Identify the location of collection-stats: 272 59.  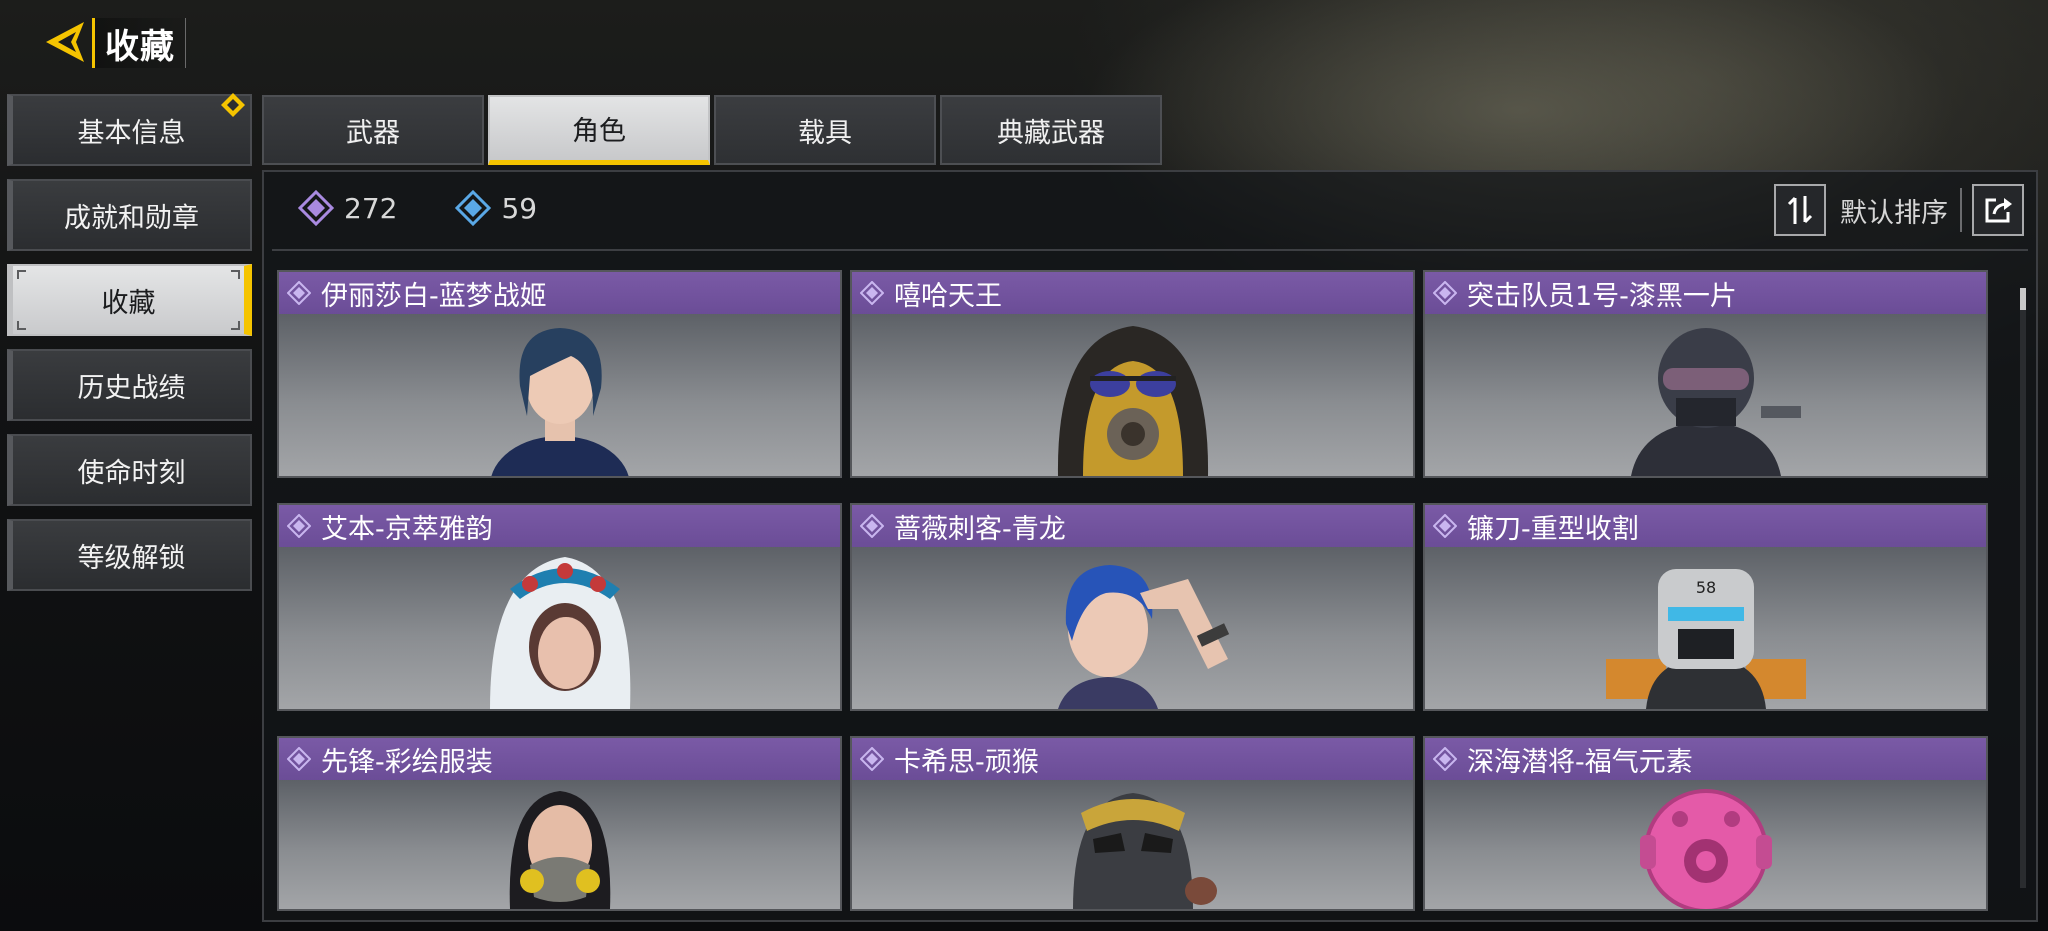
(437, 208).